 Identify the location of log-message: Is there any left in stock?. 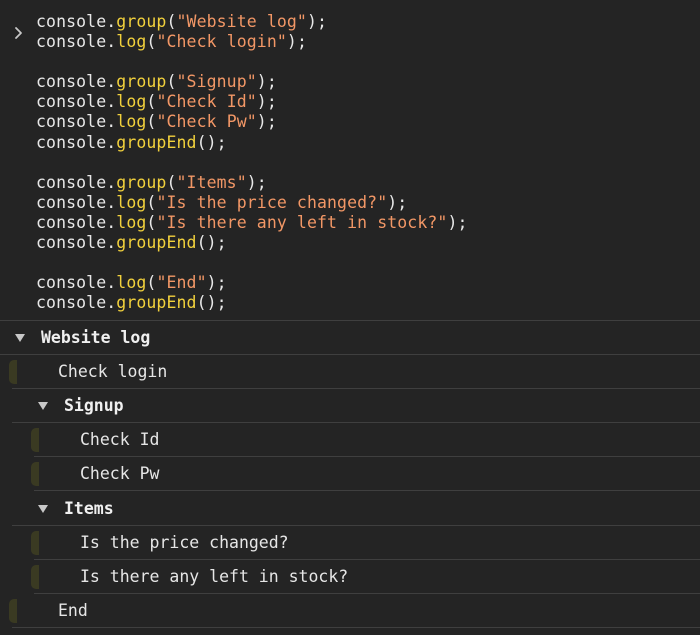
(214, 576).